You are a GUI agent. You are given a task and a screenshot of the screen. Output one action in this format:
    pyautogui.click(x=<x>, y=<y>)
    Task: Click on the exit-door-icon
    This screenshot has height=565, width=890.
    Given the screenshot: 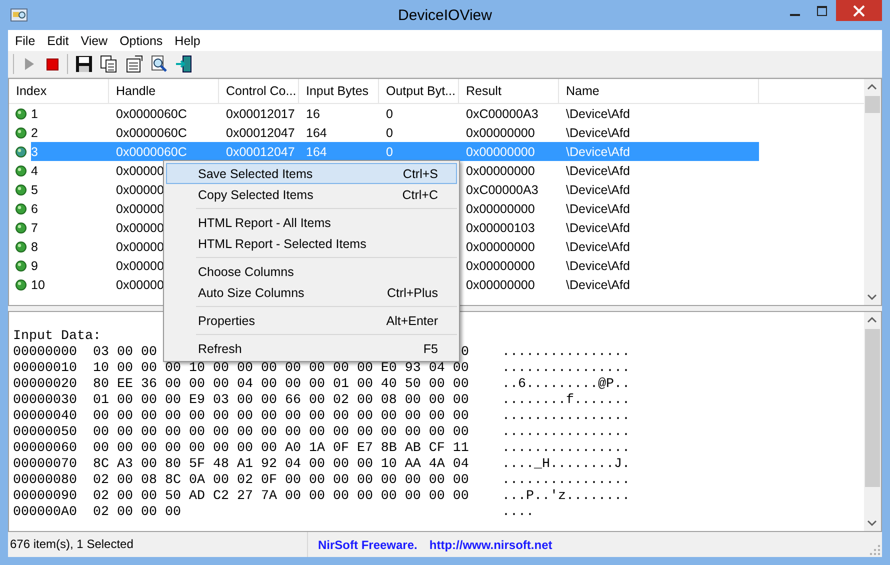 What is the action you would take?
    pyautogui.click(x=184, y=64)
    